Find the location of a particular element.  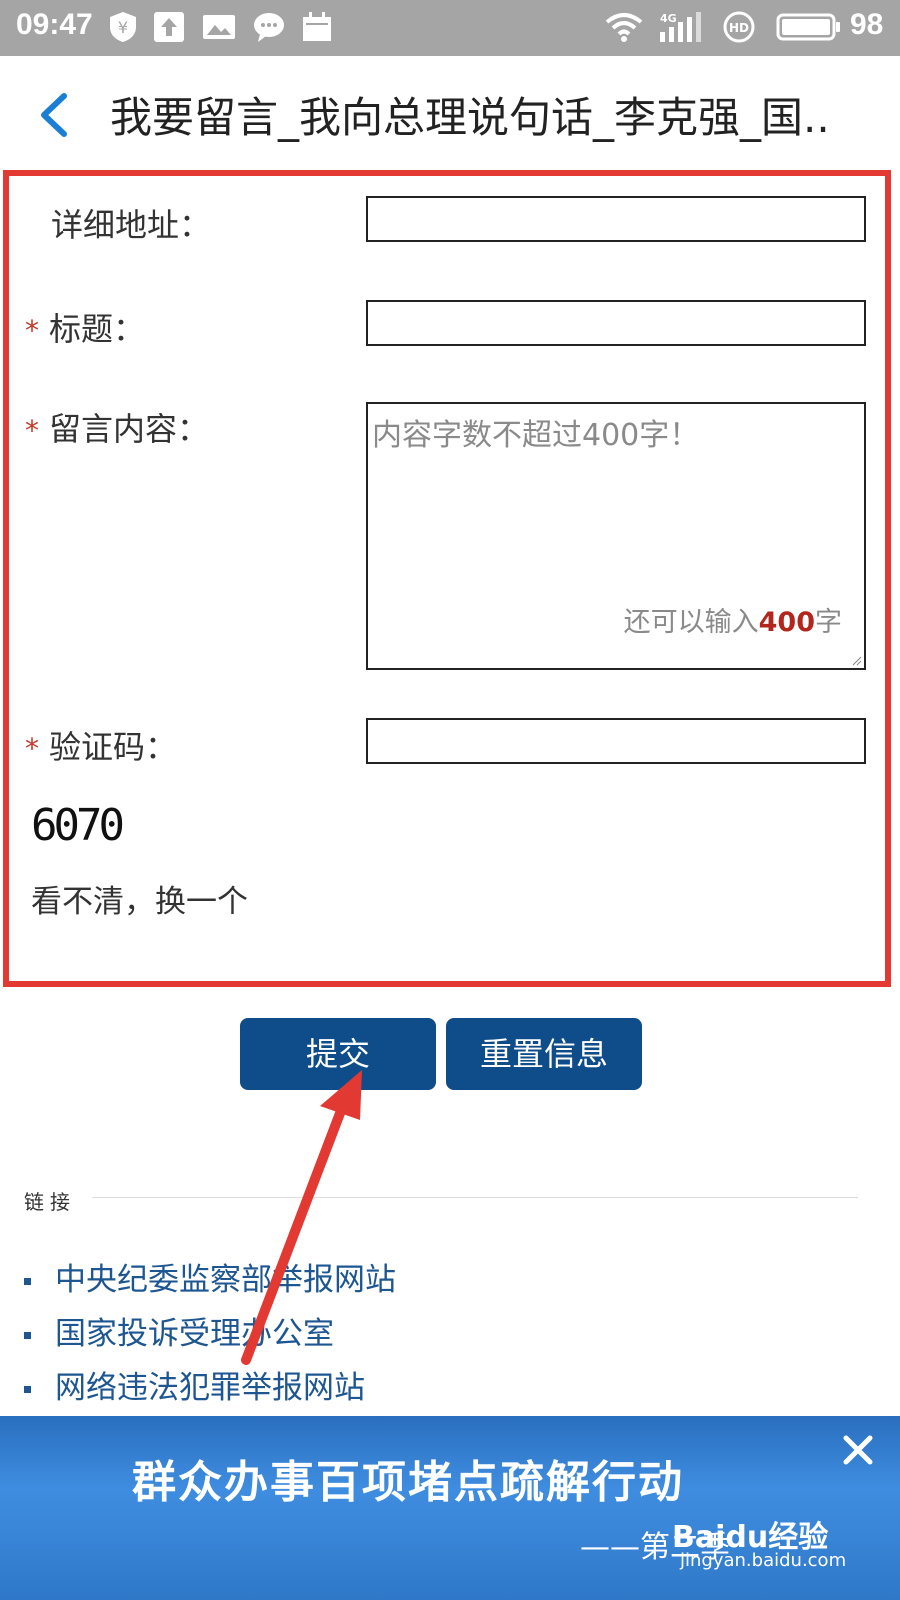

status-time: 09:47 is located at coordinates (54, 24).